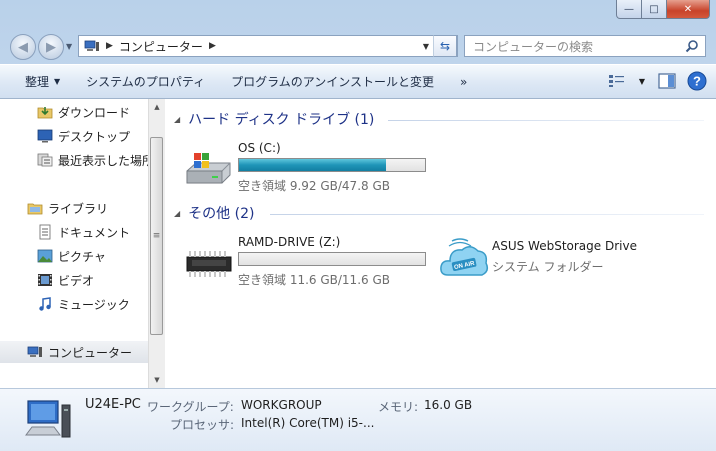  I want to click on free-space-text: 空き領域 11.6 GB/11.6 GB, so click(314, 280).